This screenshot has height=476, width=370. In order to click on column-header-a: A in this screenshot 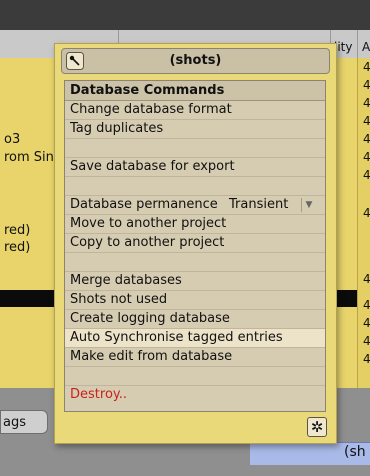, I will do `click(366, 47)`.